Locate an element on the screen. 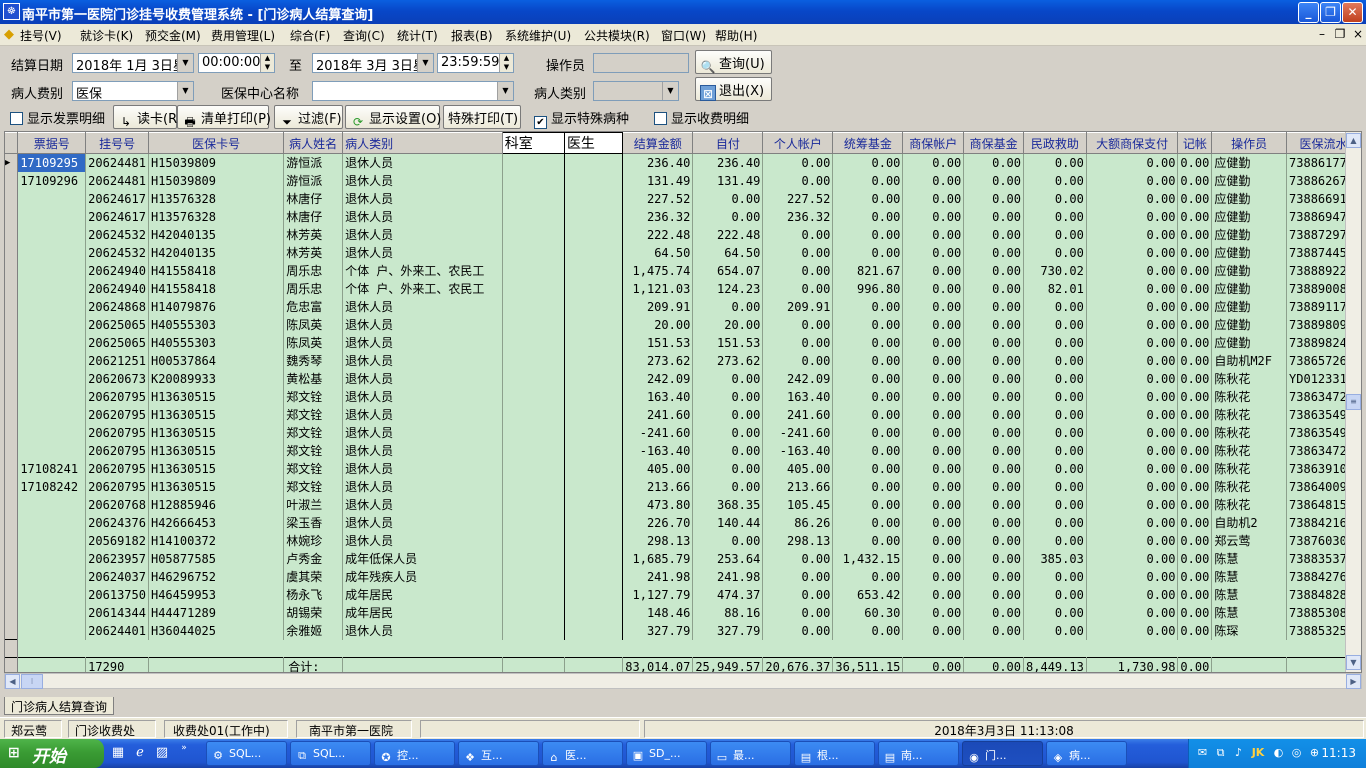 This screenshot has width=1366, height=768. table-cell: 654.07 is located at coordinates (728, 270).